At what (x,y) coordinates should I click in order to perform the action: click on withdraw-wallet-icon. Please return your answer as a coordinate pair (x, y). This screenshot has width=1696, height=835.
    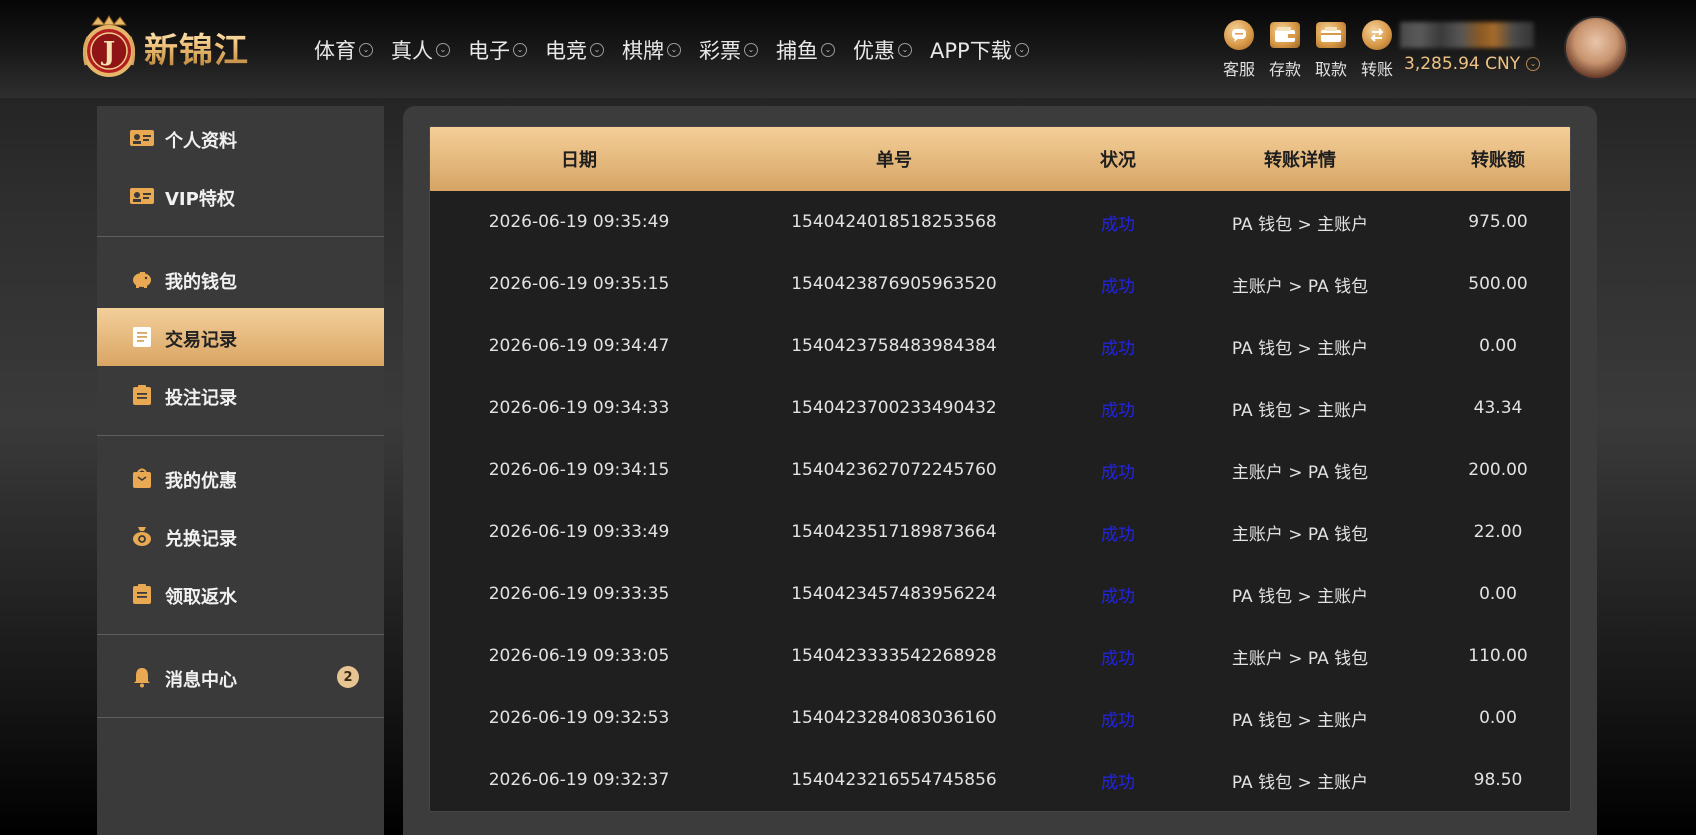
    Looking at the image, I should click on (1331, 35).